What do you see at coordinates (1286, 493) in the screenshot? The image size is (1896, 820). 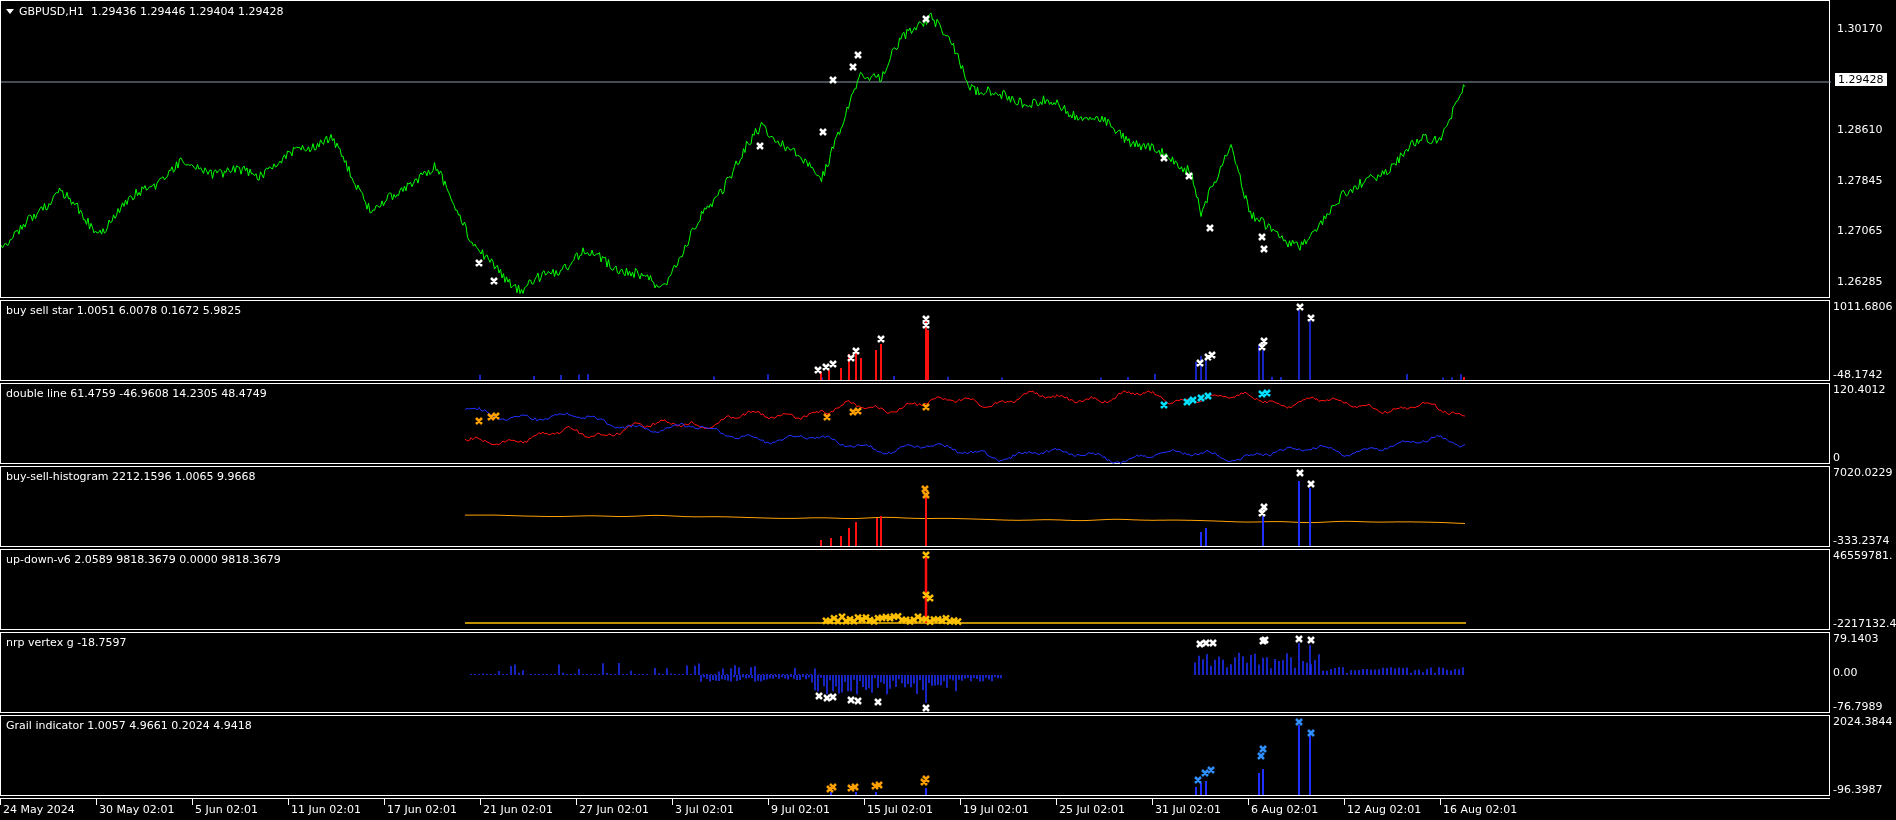 I see `cross-markers-drawing` at bounding box center [1286, 493].